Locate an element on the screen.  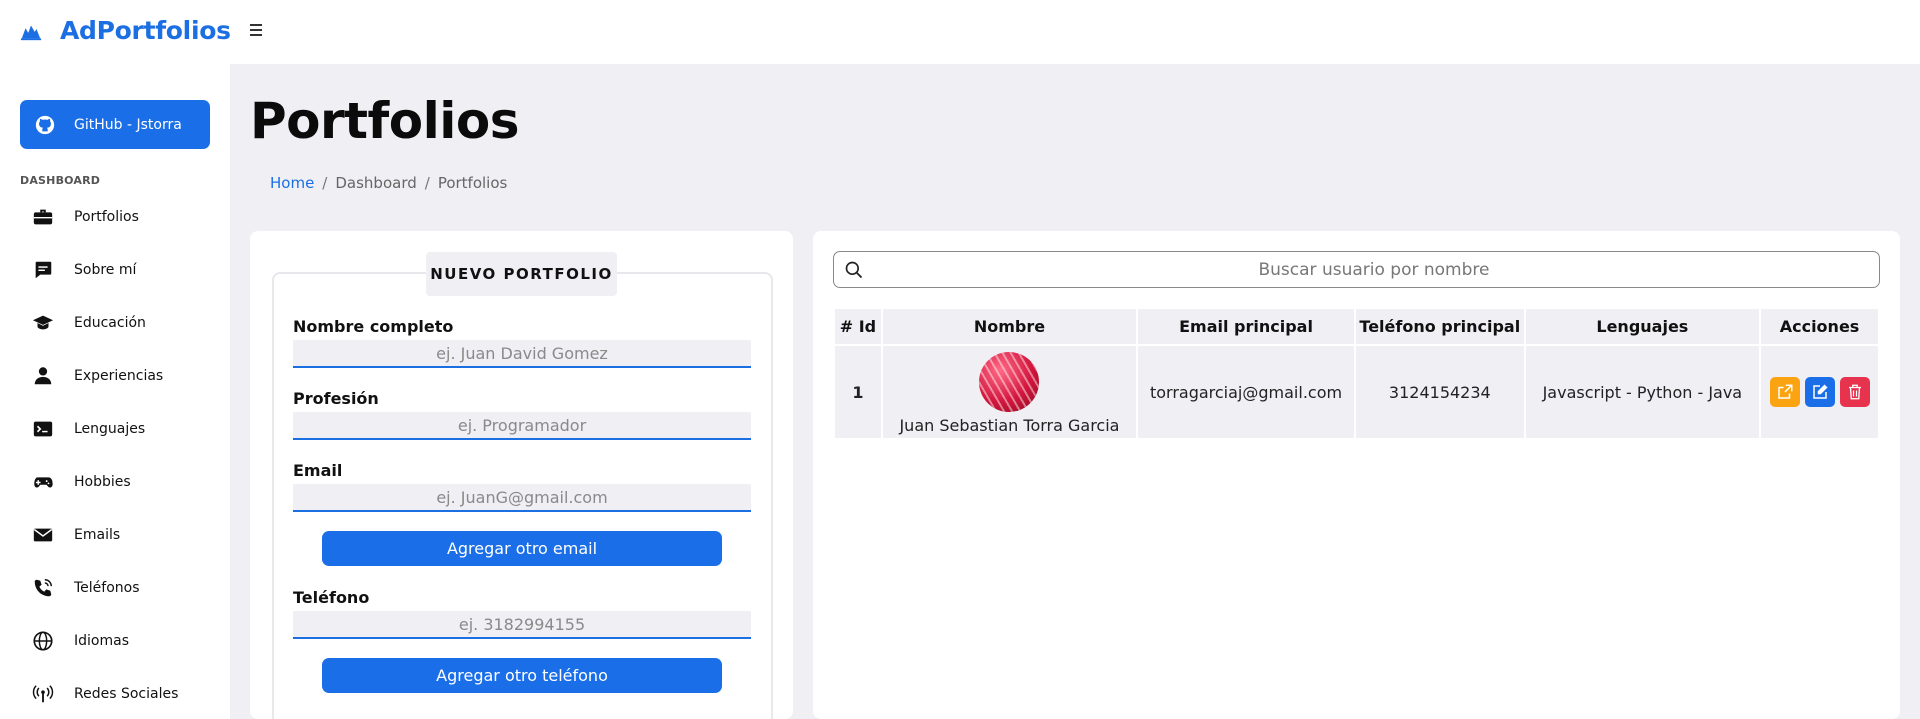
profession-input is located at coordinates (522, 426).